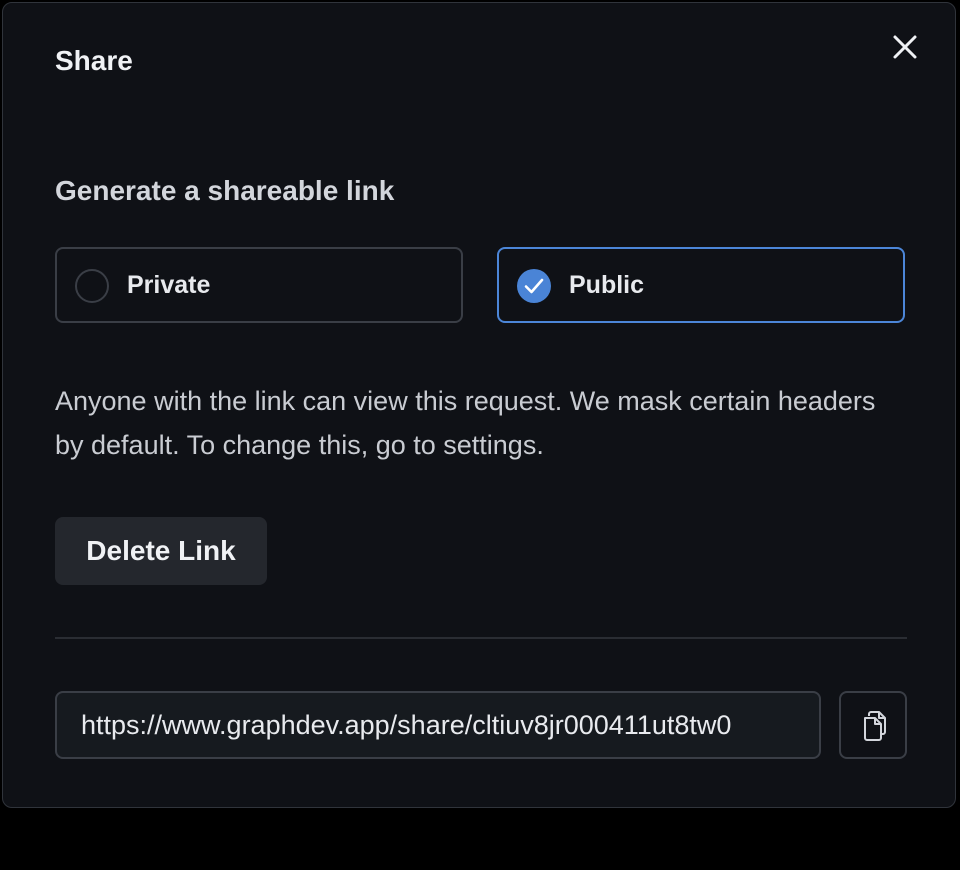  I want to click on radio-unchecked-icon, so click(92, 286).